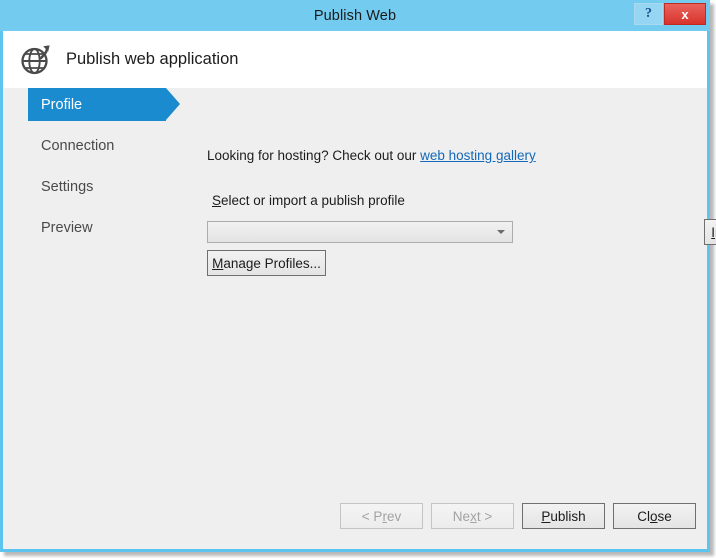 The image size is (716, 558). What do you see at coordinates (478, 155) in the screenshot?
I see `web-hosting-gallery-link: web hosting gallery` at bounding box center [478, 155].